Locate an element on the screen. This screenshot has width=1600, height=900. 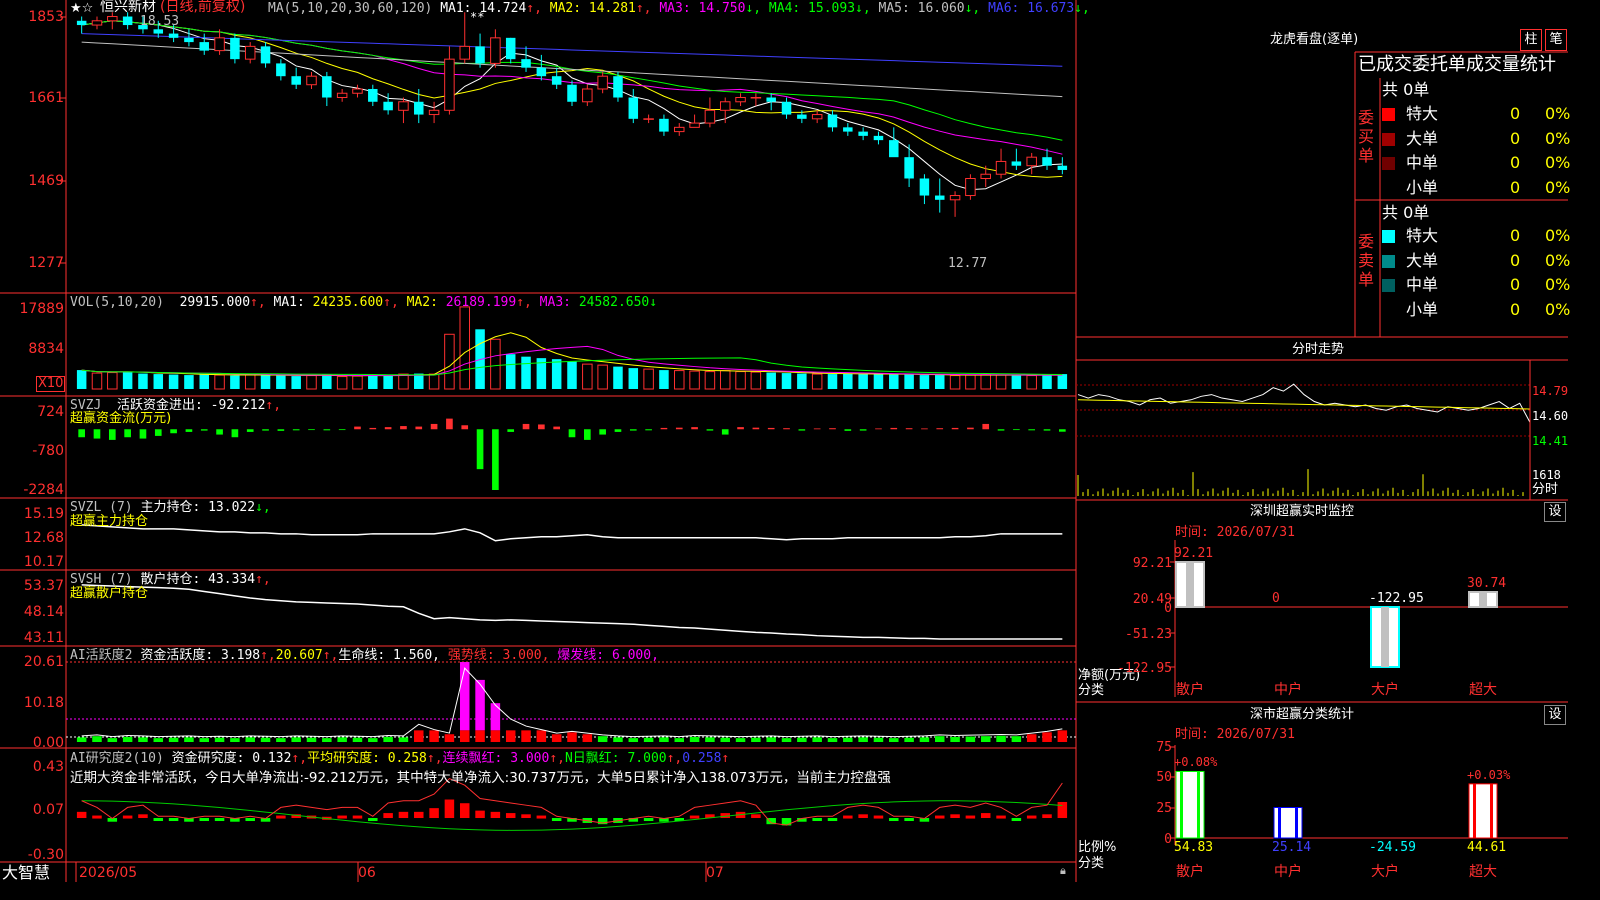
high-price-note: 18.53 is located at coordinates (160, 21).